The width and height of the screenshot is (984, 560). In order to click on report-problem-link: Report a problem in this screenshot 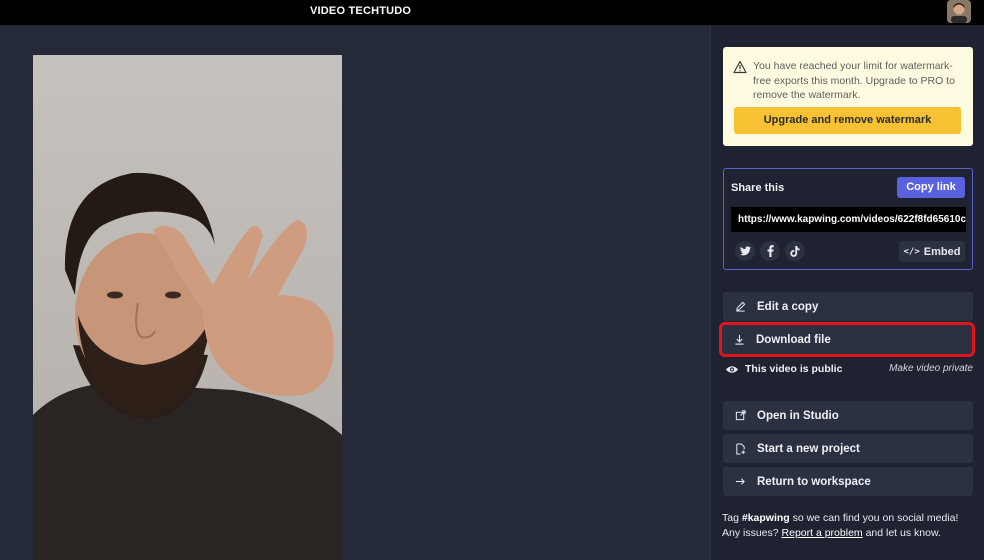, I will do `click(822, 533)`.